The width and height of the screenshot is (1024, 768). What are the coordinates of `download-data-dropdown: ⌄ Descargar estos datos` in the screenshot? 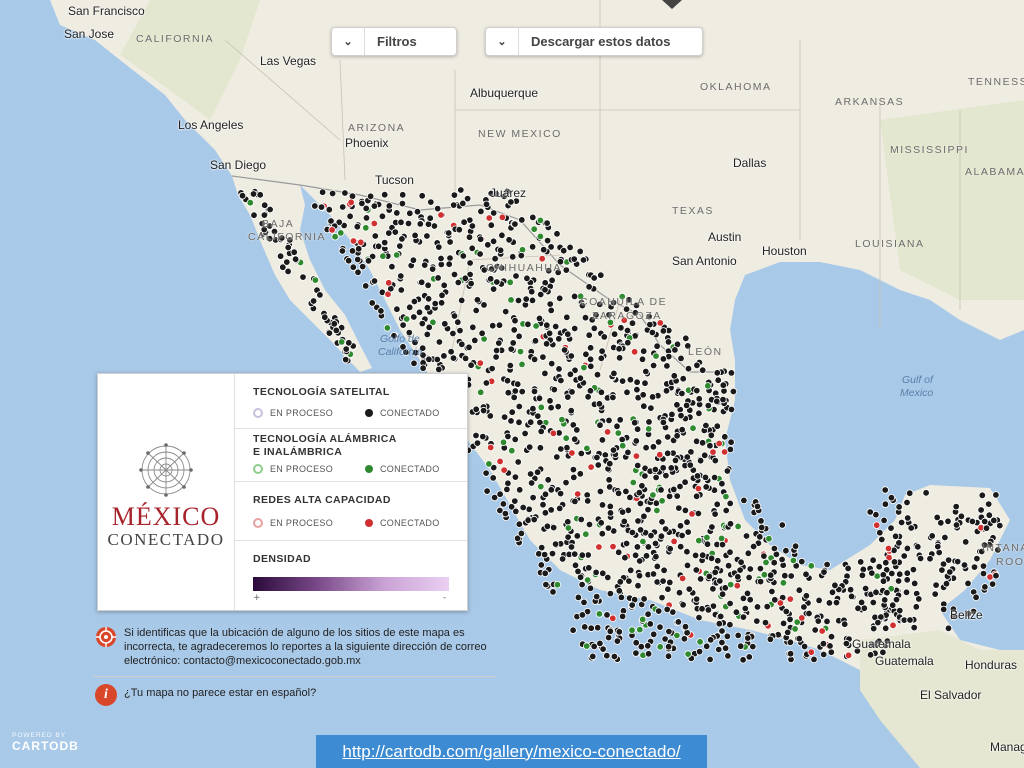 It's located at (594, 41).